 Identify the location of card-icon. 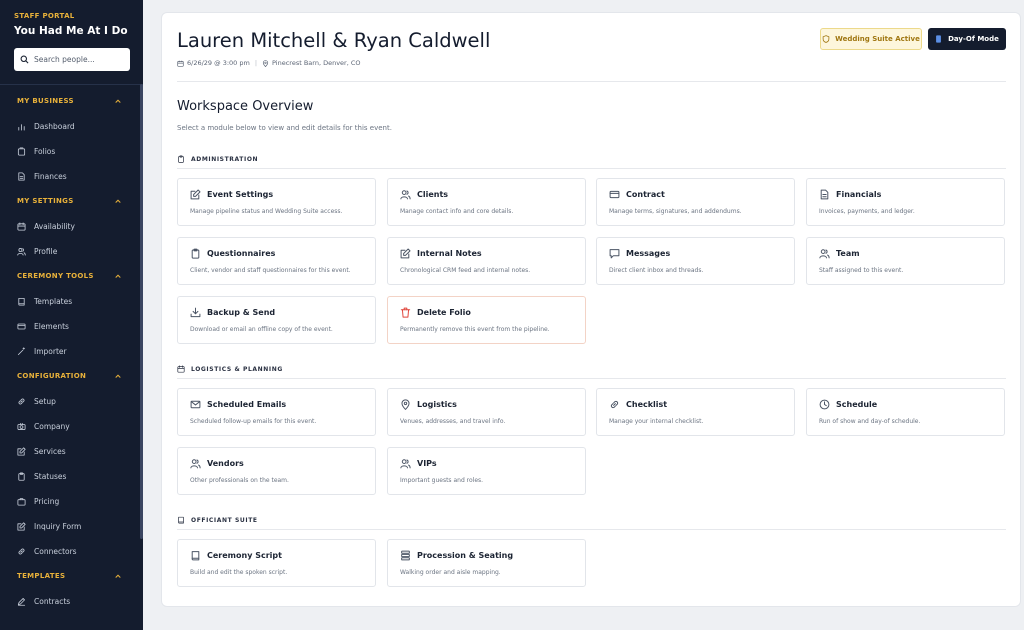
(614, 194).